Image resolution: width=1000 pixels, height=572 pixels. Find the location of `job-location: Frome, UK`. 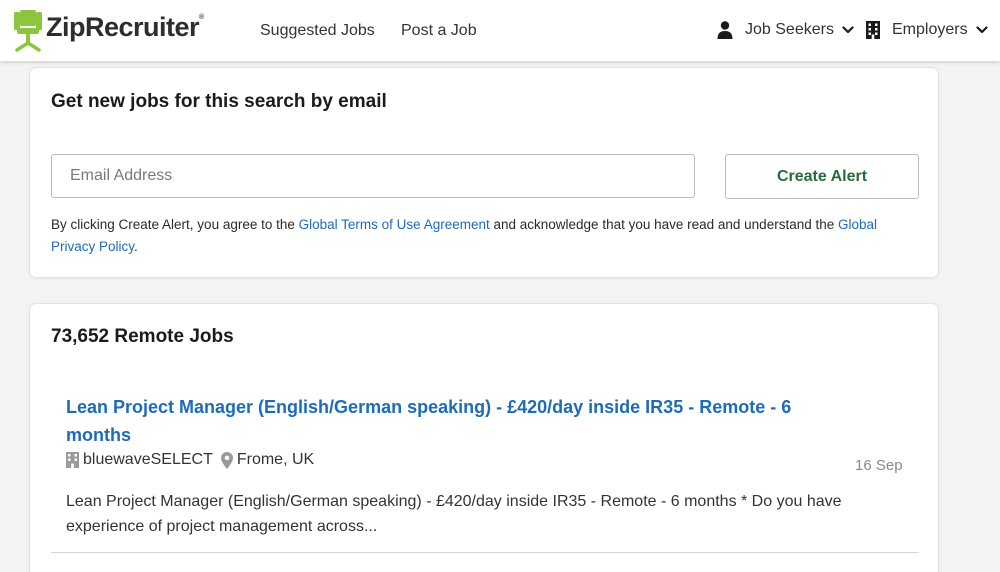

job-location: Frome, UK is located at coordinates (267, 460).